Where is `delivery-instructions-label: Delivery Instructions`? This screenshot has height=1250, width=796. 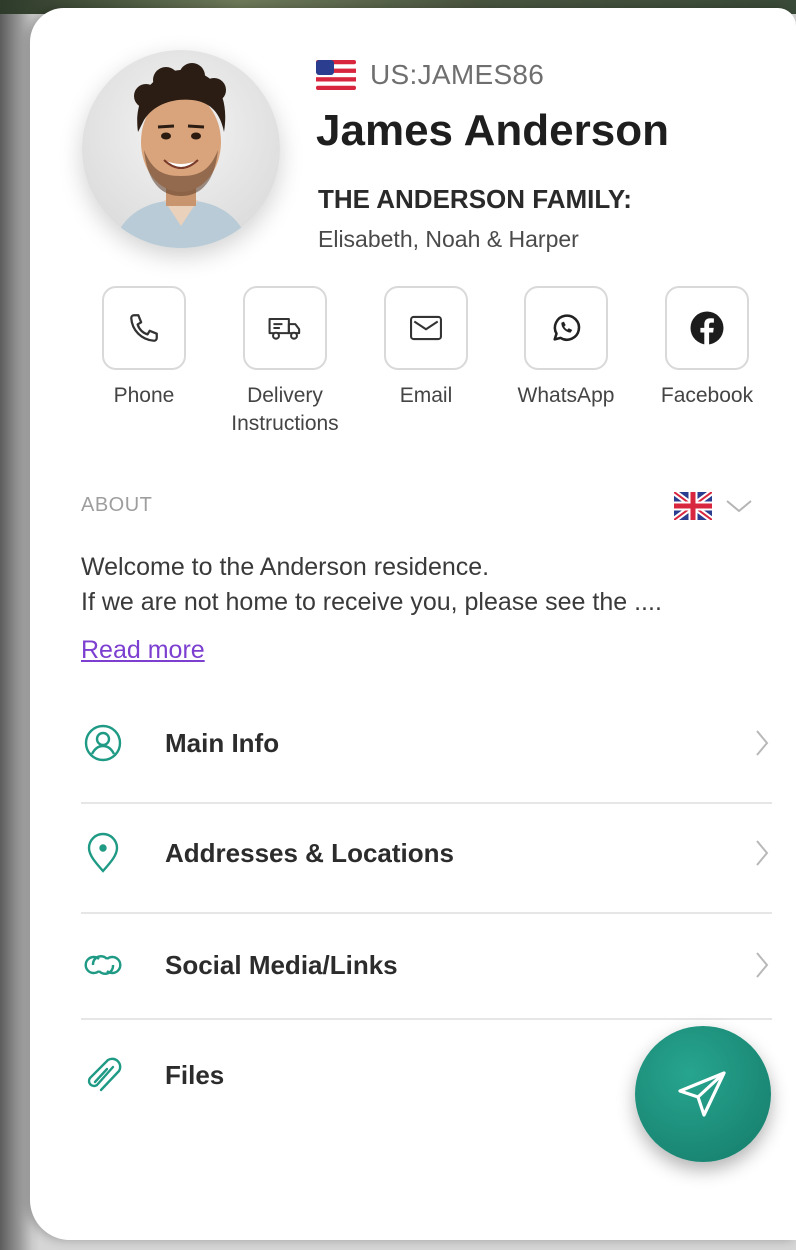
delivery-instructions-label: Delivery Instructions is located at coordinates (285, 409).